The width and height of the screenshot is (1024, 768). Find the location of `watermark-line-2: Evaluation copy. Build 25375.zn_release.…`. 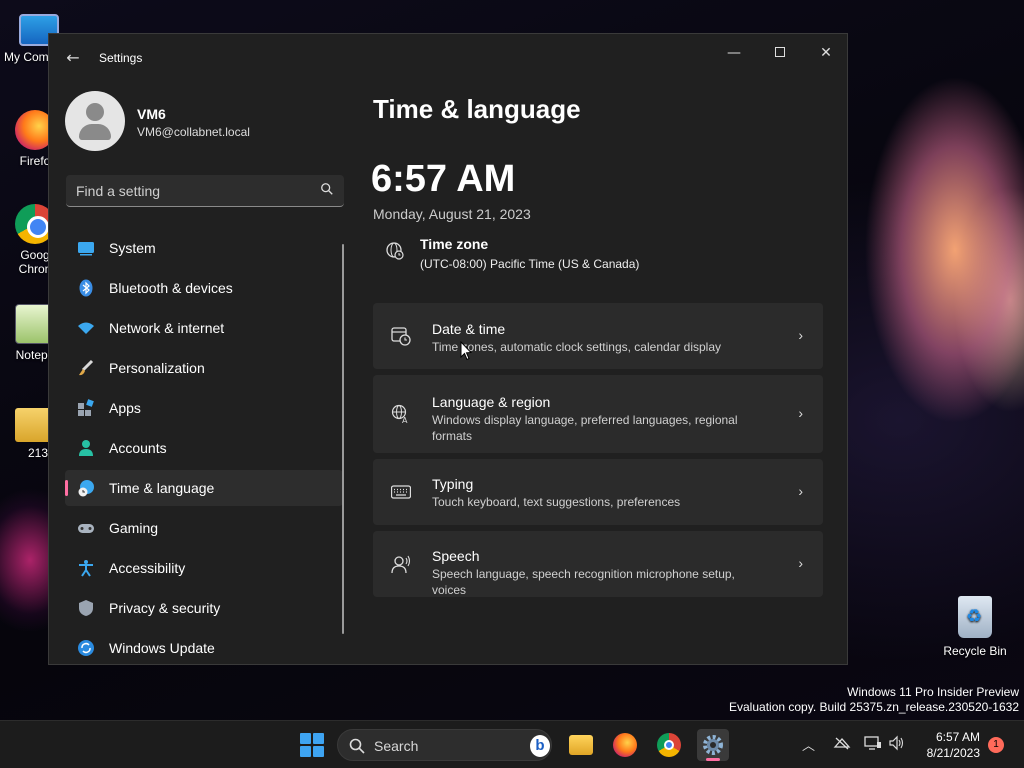

watermark-line-2: Evaluation copy. Build 25375.zn_release.… is located at coordinates (874, 707).